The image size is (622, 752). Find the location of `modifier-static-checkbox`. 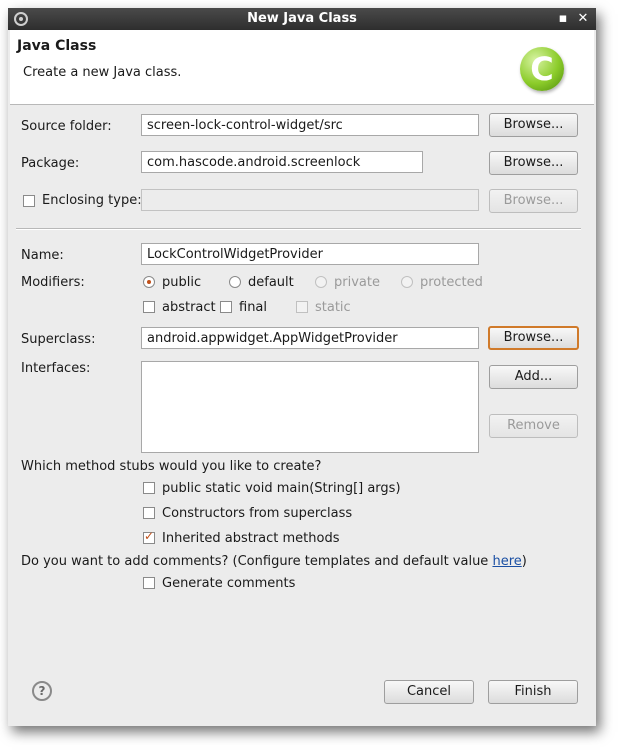

modifier-static-checkbox is located at coordinates (302, 307).